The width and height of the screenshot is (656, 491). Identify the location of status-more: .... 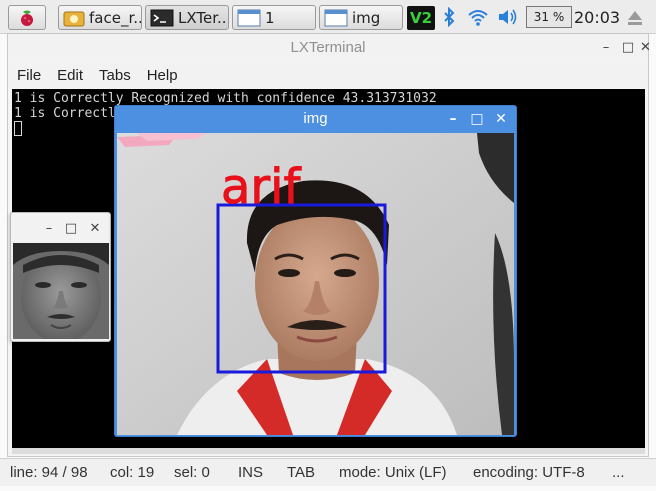
(618, 472).